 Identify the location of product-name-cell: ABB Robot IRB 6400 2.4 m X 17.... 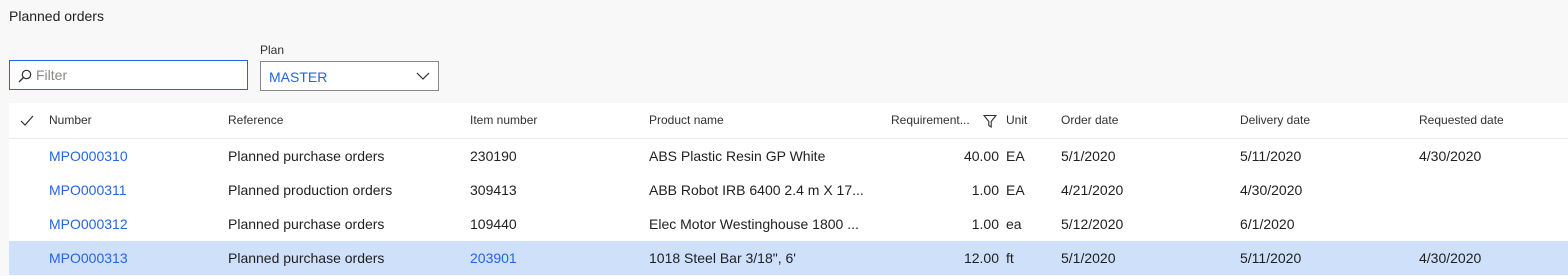
(756, 190).